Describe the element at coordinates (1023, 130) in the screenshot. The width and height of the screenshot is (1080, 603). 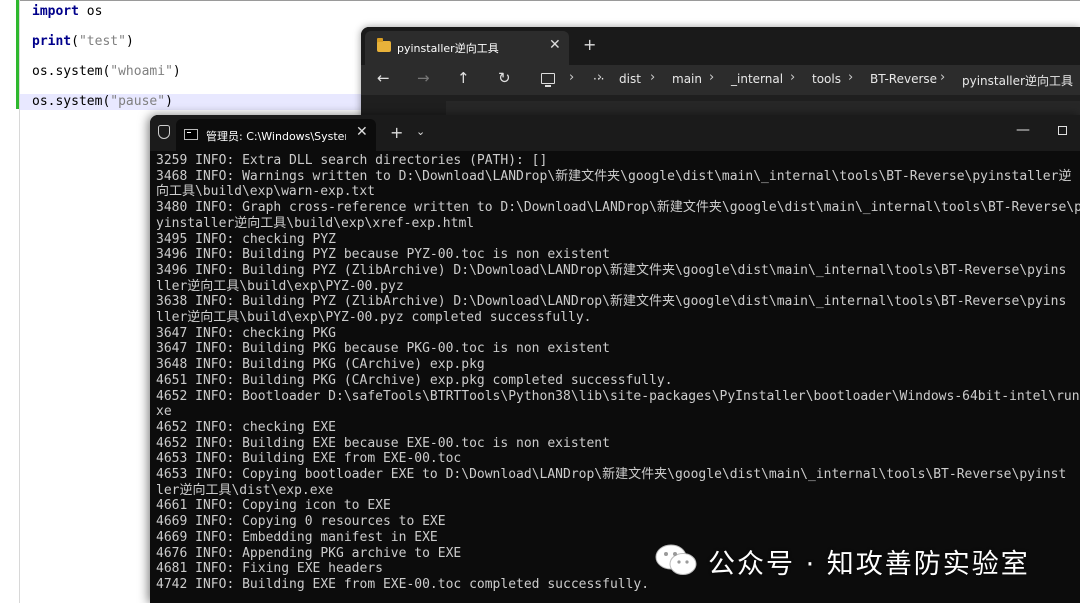
I see `minimize-button: —` at that location.